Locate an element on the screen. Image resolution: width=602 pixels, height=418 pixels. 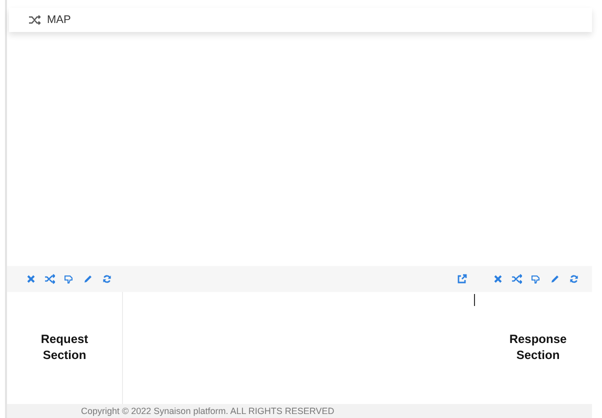
text-cursor is located at coordinates (474, 300).